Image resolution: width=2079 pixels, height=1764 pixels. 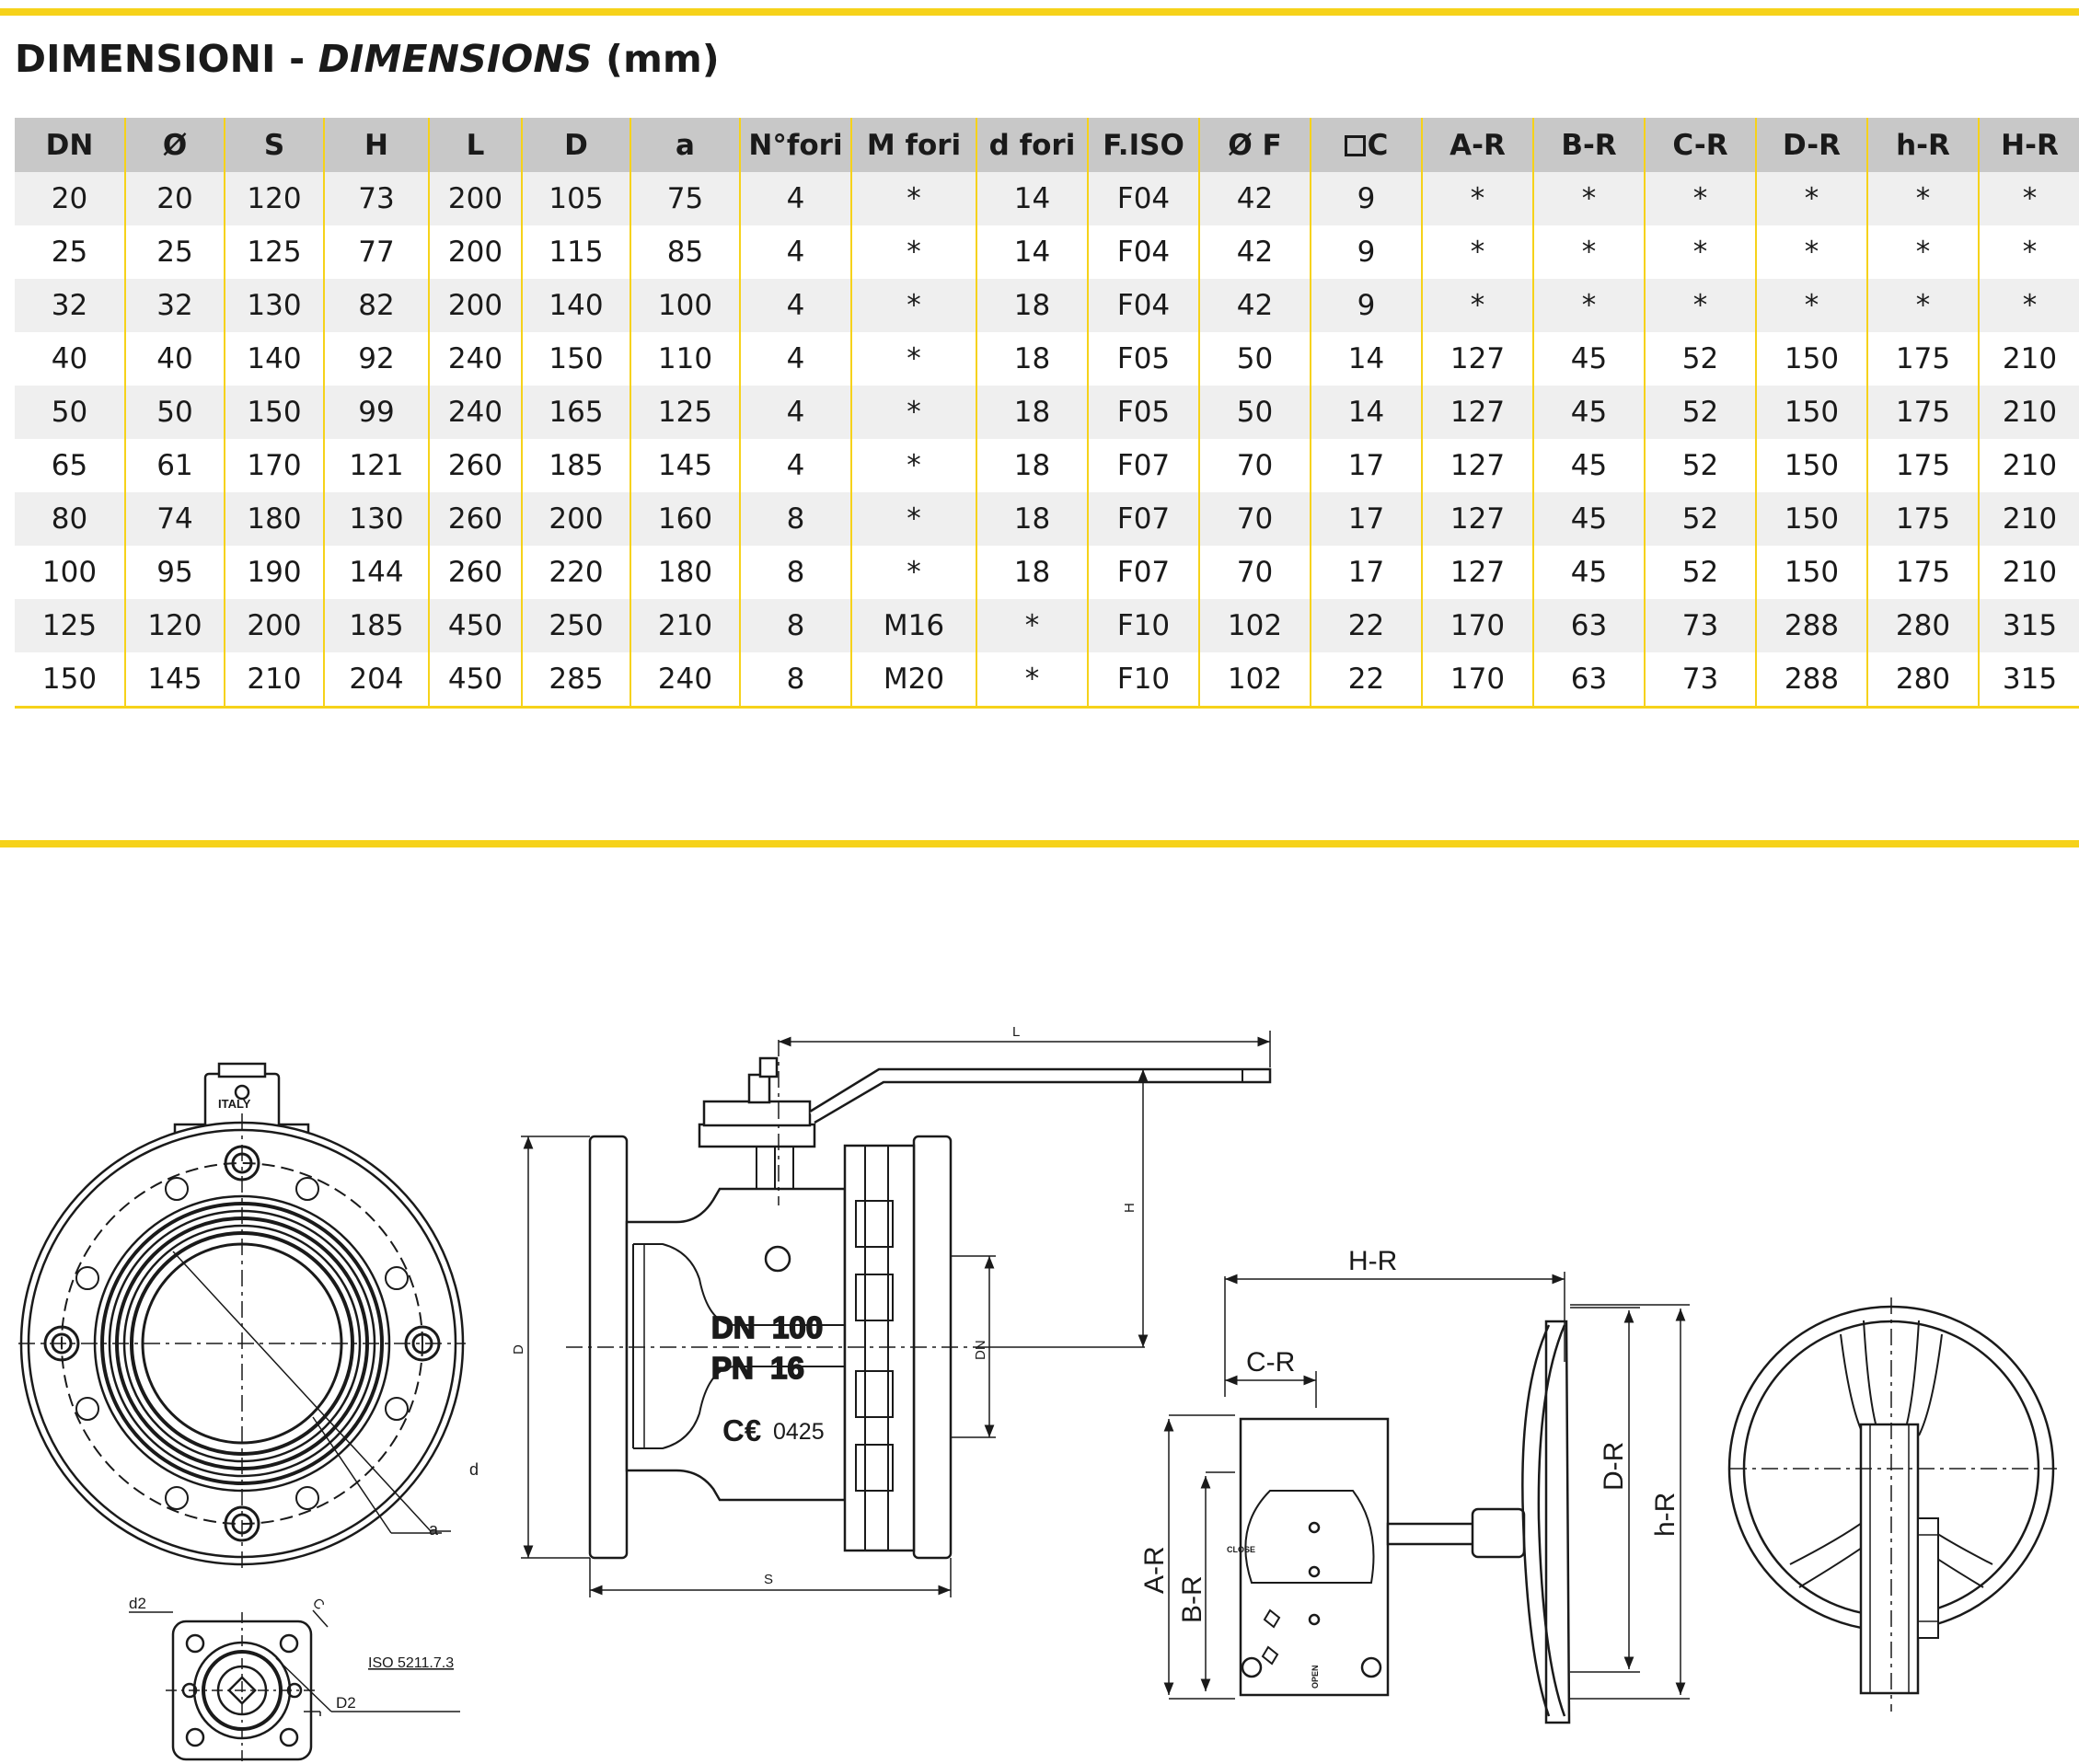 I want to click on table-cell: 185, so click(x=376, y=625).